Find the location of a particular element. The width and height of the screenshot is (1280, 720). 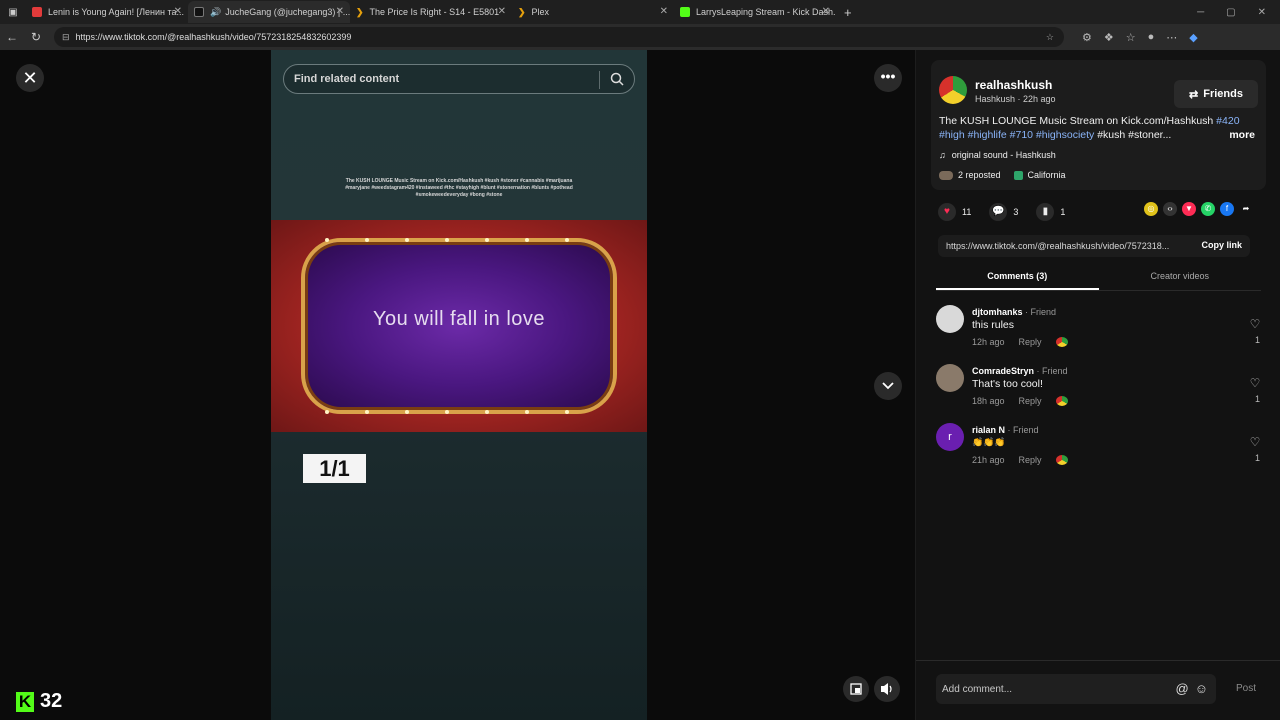

comment-meta: 18h ago Reply is located at coordinates (1020, 401).